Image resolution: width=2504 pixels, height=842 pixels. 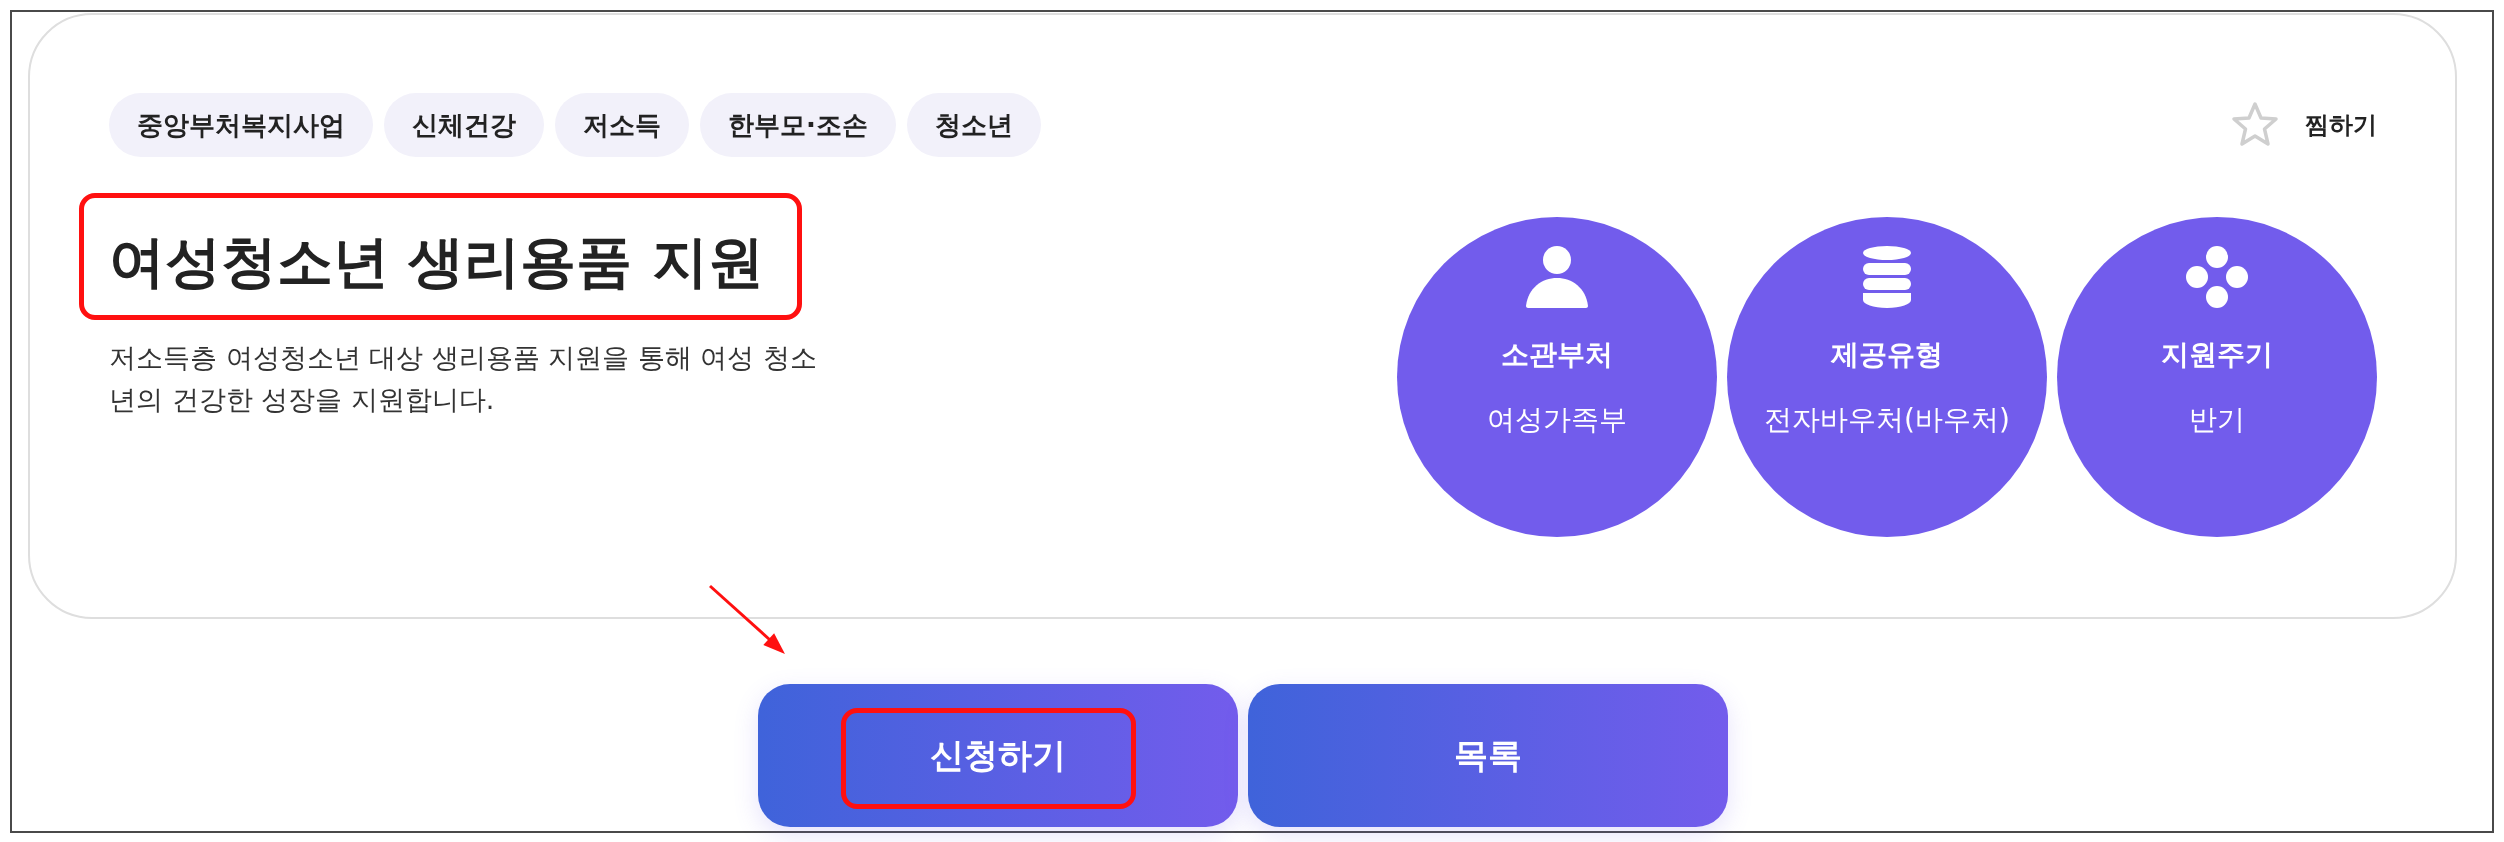 What do you see at coordinates (464, 125) in the screenshot?
I see `category-tag: 신체건강` at bounding box center [464, 125].